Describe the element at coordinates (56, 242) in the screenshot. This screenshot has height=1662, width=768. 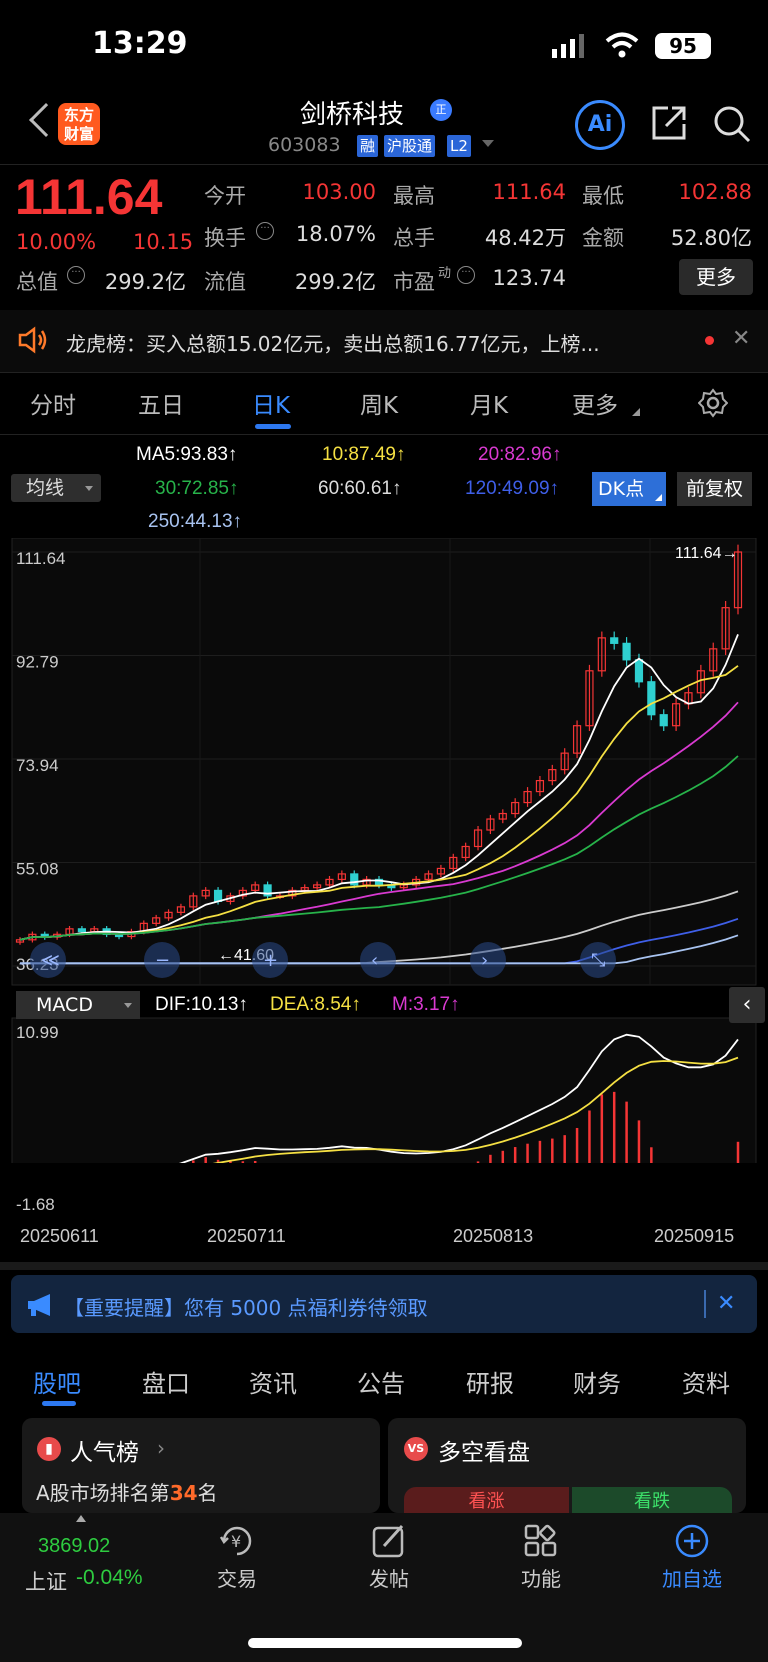
I see `change-percent: 10.00%` at that location.